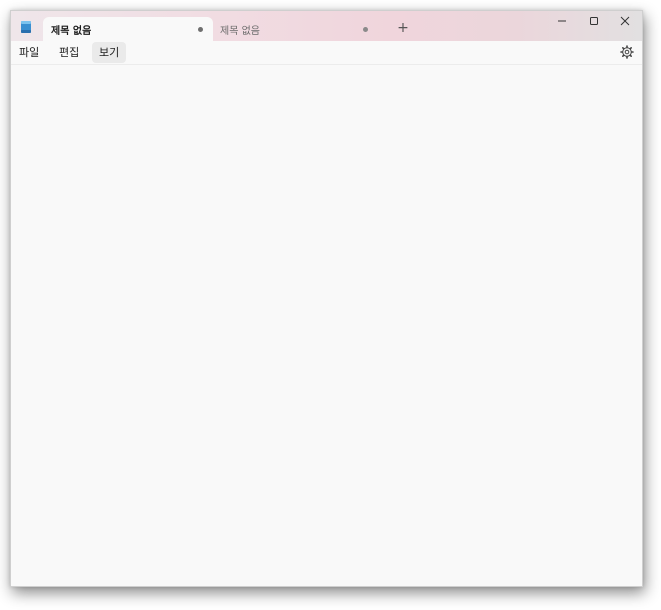 This screenshot has height=610, width=661. I want to click on minimize-button, so click(562, 21).